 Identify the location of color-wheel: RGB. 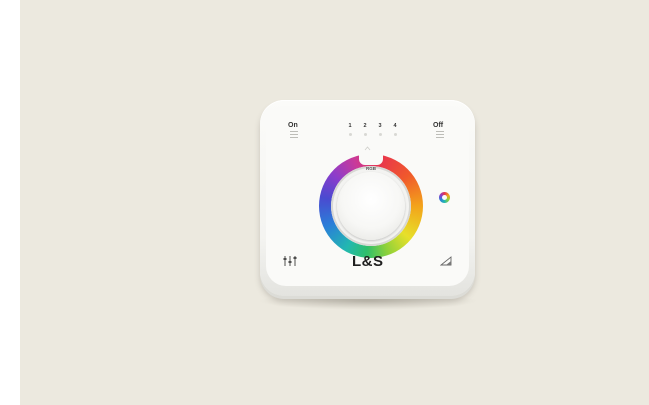
(371, 204).